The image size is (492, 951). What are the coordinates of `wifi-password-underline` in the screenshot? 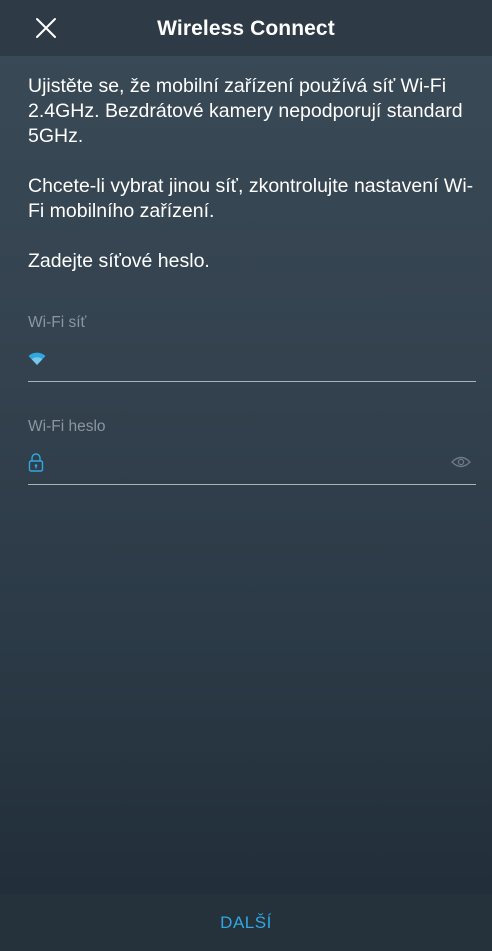 It's located at (252, 484).